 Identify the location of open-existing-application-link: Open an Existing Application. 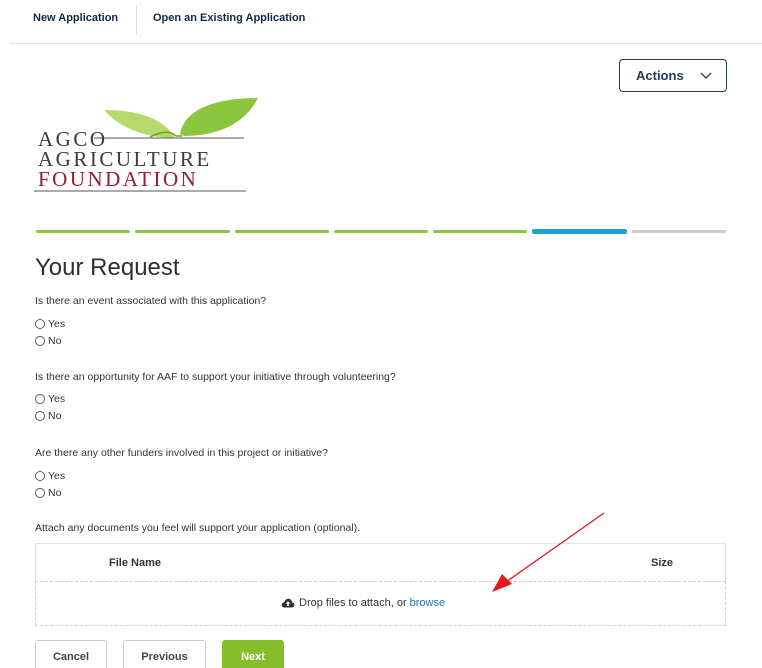
(229, 18).